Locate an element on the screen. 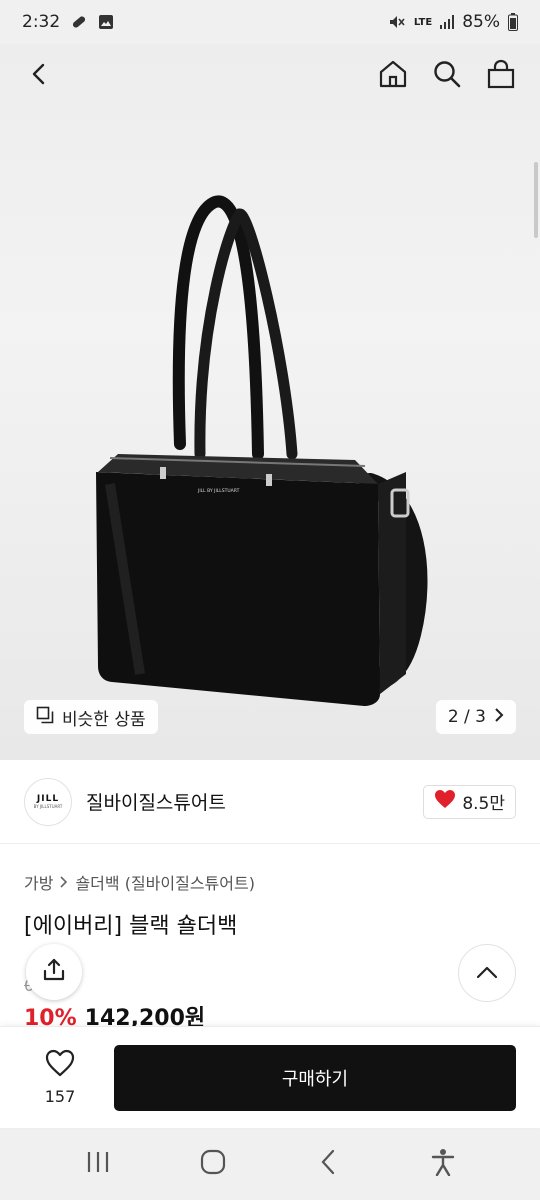  wishlist-button: 157 is located at coordinates (60, 1077).